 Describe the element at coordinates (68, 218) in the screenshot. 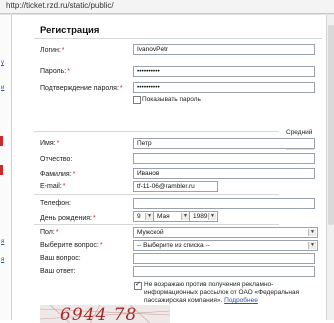

I see `birthday-label: День рождения:*` at that location.